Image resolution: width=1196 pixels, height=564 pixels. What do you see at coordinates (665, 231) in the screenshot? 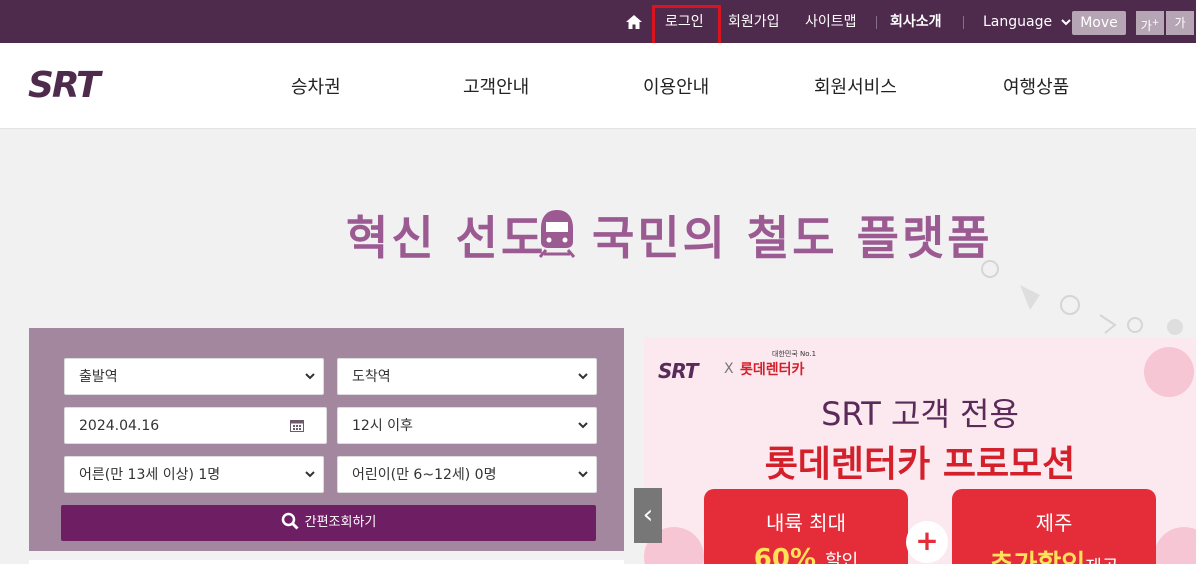
I see `hero-slogan: 혁신 선도 국민의 철도 플랫폼` at bounding box center [665, 231].